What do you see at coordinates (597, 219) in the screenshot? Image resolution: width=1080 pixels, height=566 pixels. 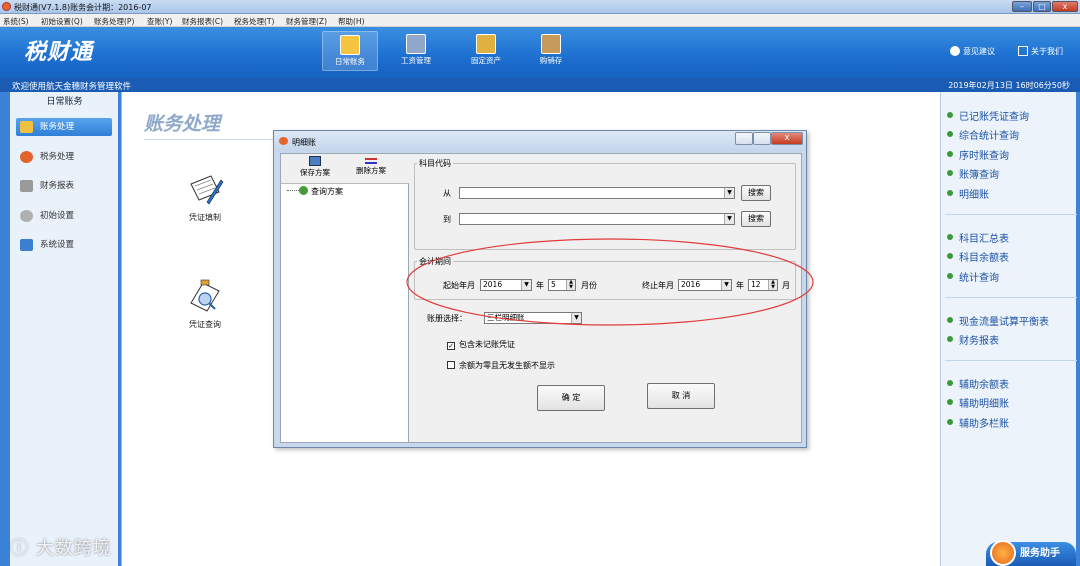 I see `subject-to-combo: ▼` at bounding box center [597, 219].